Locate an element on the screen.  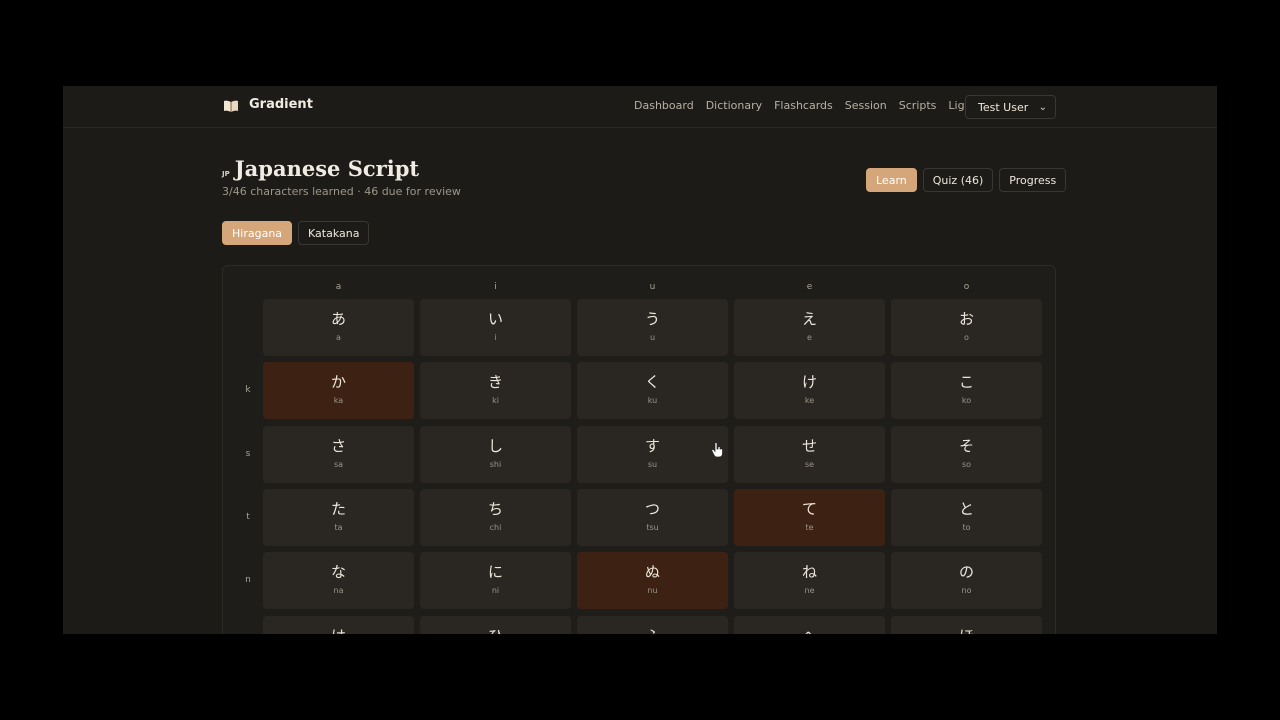
kana-romaji: o is located at coordinates (966, 337).